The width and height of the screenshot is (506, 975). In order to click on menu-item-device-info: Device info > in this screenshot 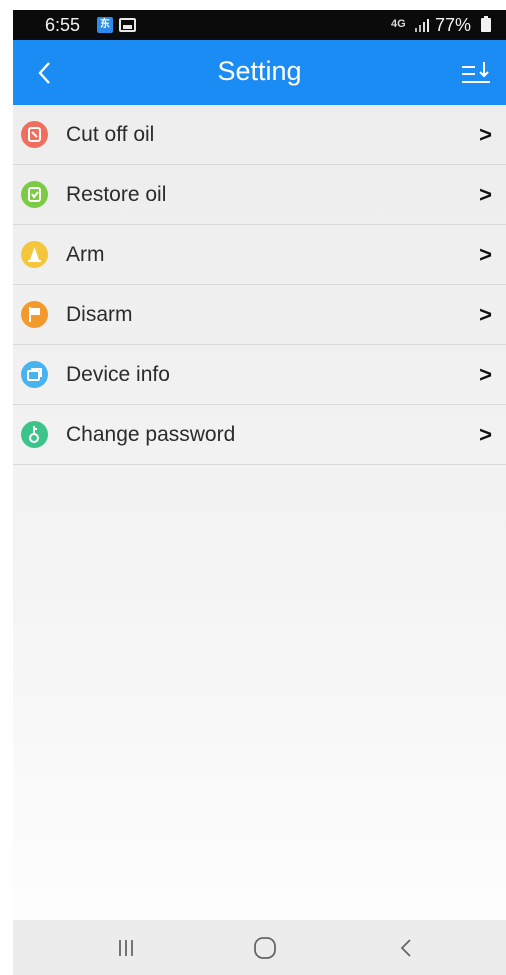, I will do `click(259, 375)`.